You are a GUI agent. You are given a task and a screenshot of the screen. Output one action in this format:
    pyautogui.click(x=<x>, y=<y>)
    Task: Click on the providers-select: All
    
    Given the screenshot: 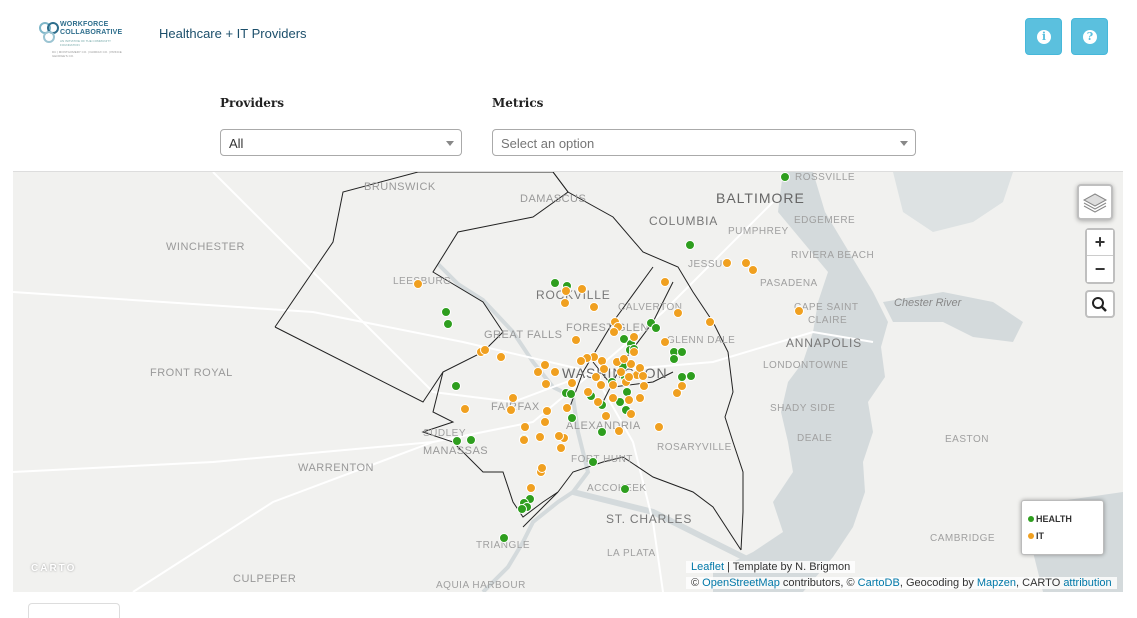 What is the action you would take?
    pyautogui.click(x=341, y=142)
    